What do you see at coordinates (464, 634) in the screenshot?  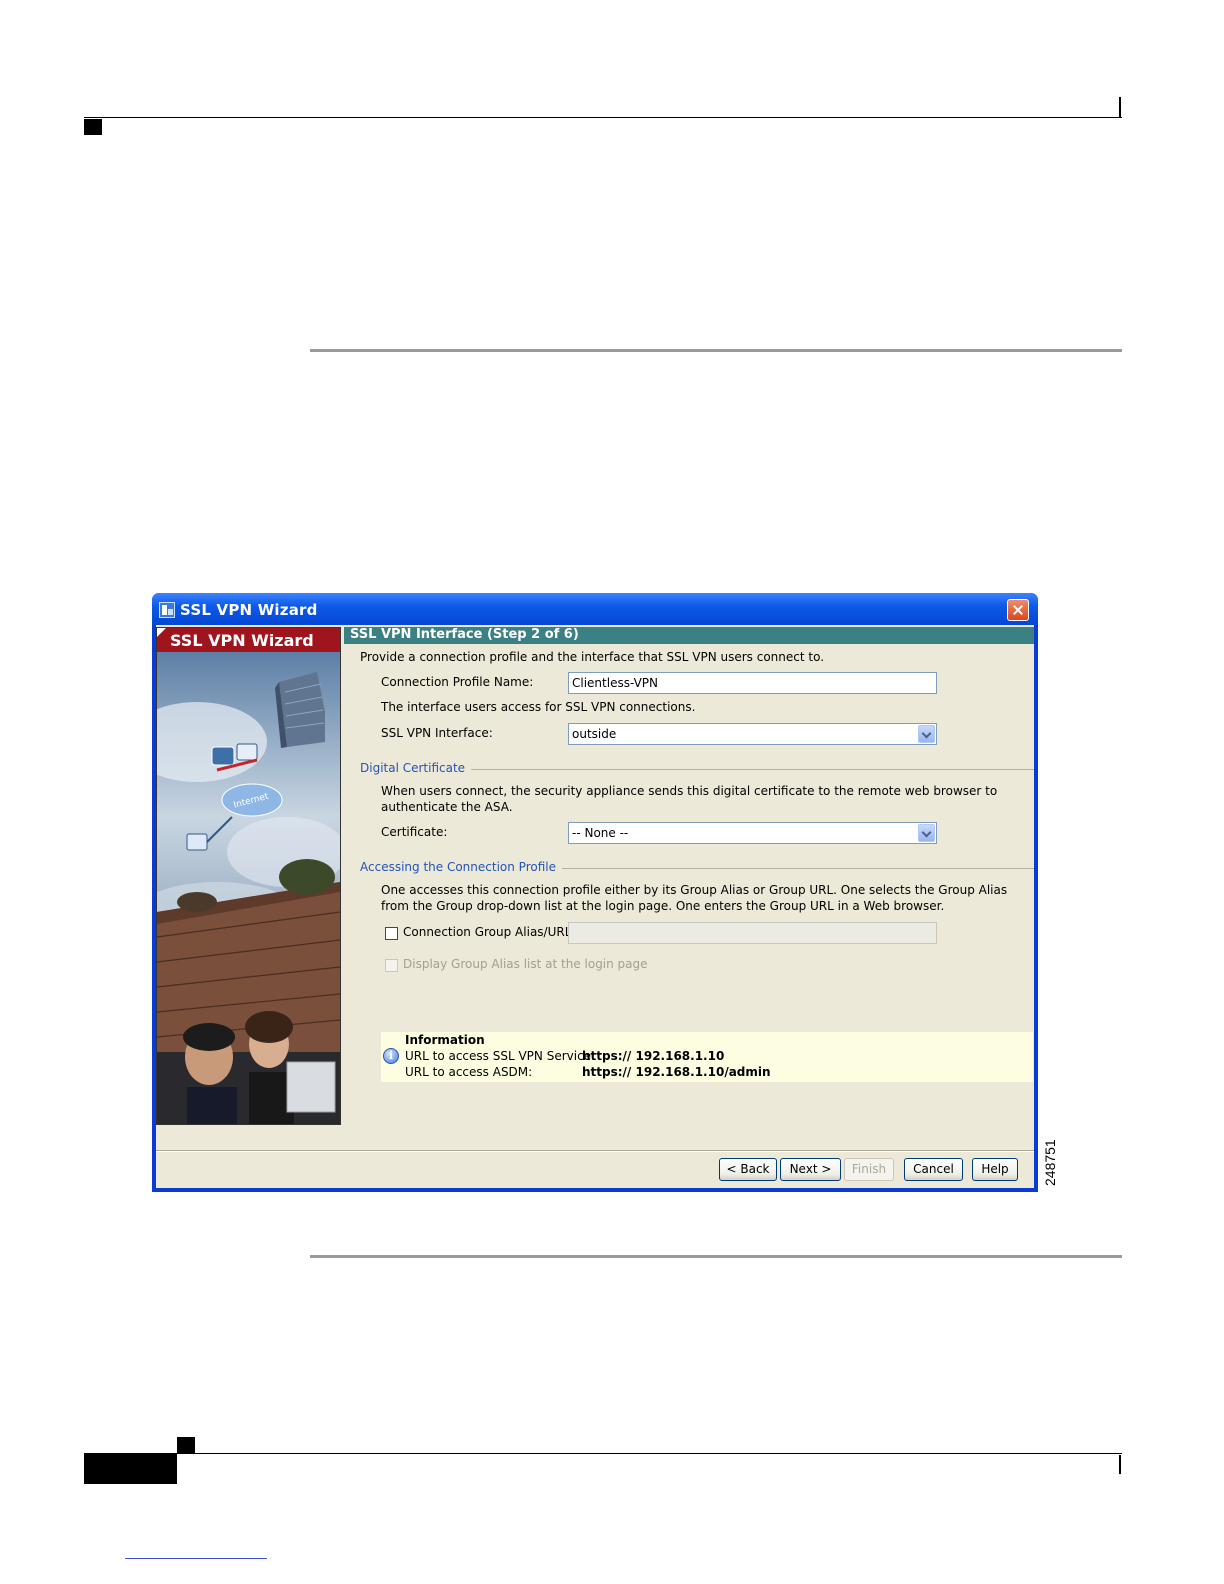 I see `step-title: SSL VPN Interface (Step 2 of 6)` at bounding box center [464, 634].